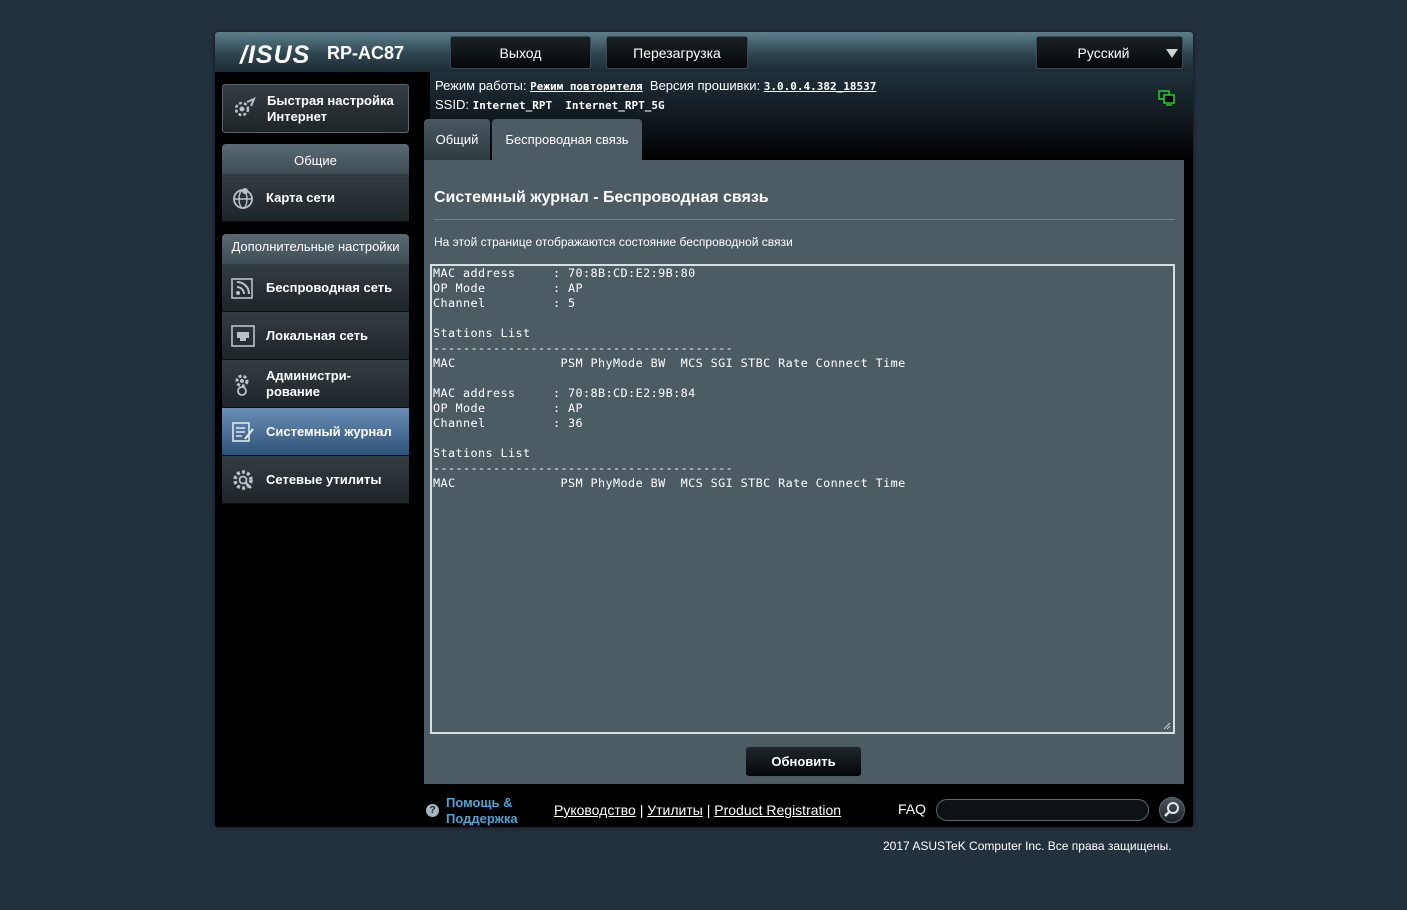 This screenshot has width=1407, height=910. Describe the element at coordinates (804, 219) in the screenshot. I see `title-divider` at that location.